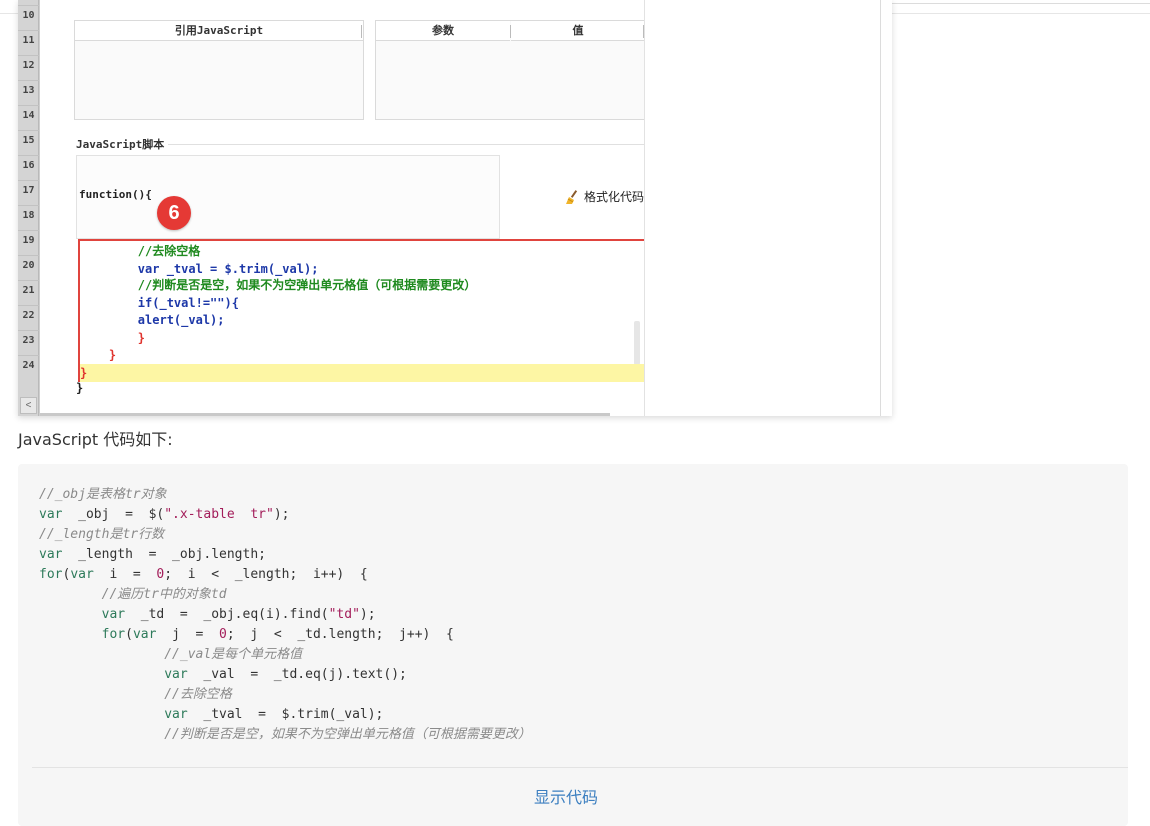 The height and width of the screenshot is (826, 1150). Describe the element at coordinates (28, 217) in the screenshot. I see `line-number: 18` at that location.